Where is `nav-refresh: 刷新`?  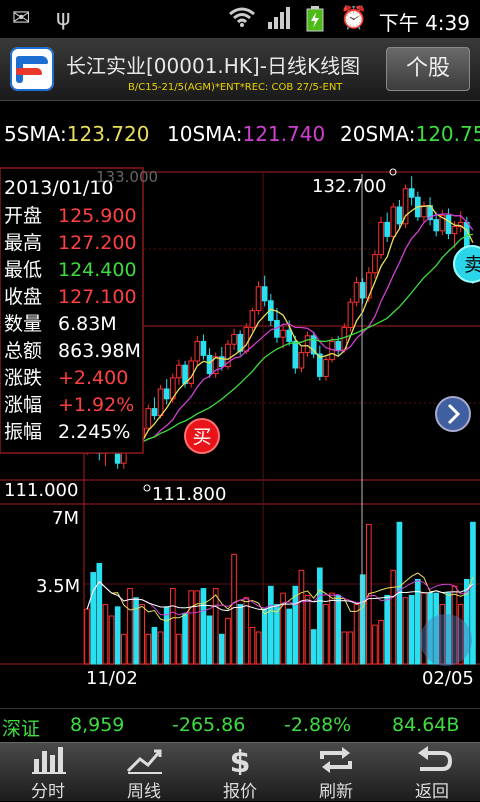 nav-refresh: 刷新 is located at coordinates (336, 772).